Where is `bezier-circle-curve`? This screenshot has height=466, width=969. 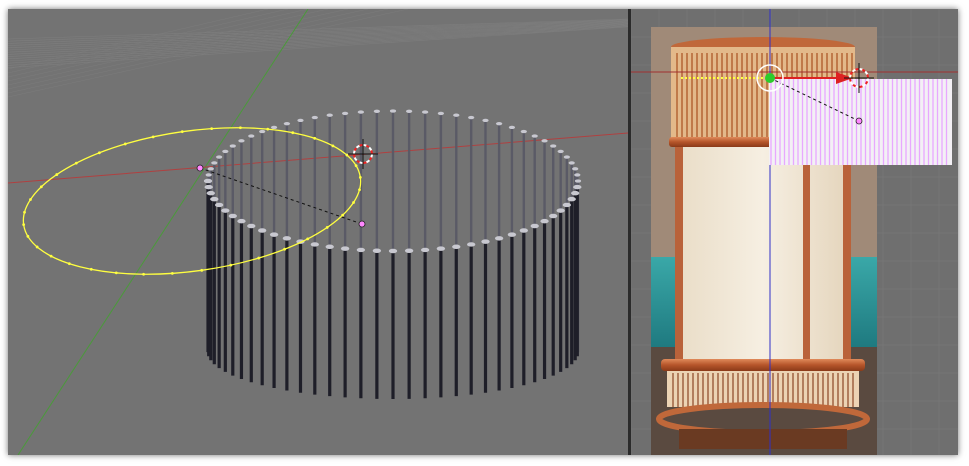 bezier-circle-curve is located at coordinates (192, 201).